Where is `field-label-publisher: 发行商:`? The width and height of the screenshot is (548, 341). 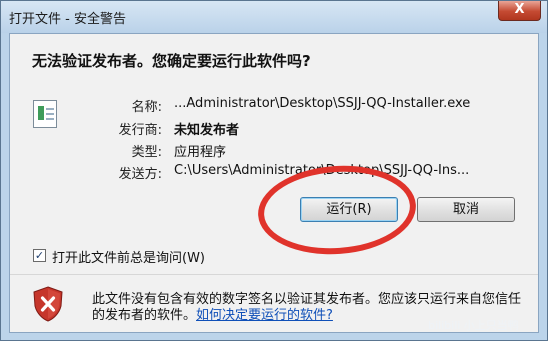 field-label-publisher: 发行商: is located at coordinates (140, 130).